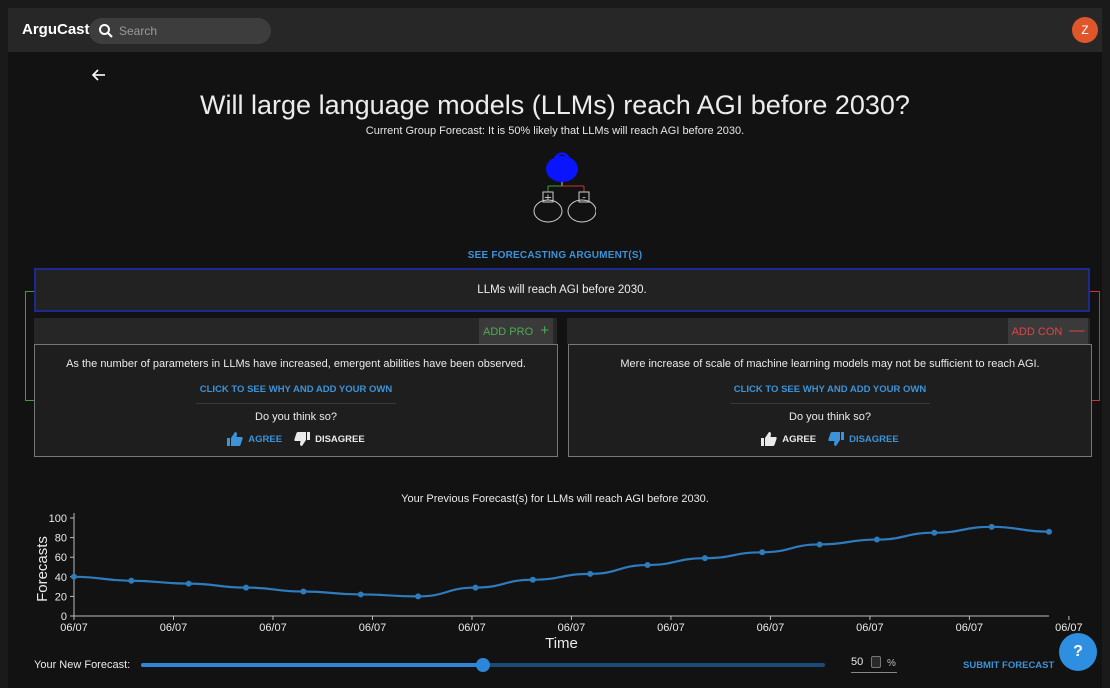  What do you see at coordinates (61, 578) in the screenshot?
I see `y-tick-label: 40` at bounding box center [61, 578].